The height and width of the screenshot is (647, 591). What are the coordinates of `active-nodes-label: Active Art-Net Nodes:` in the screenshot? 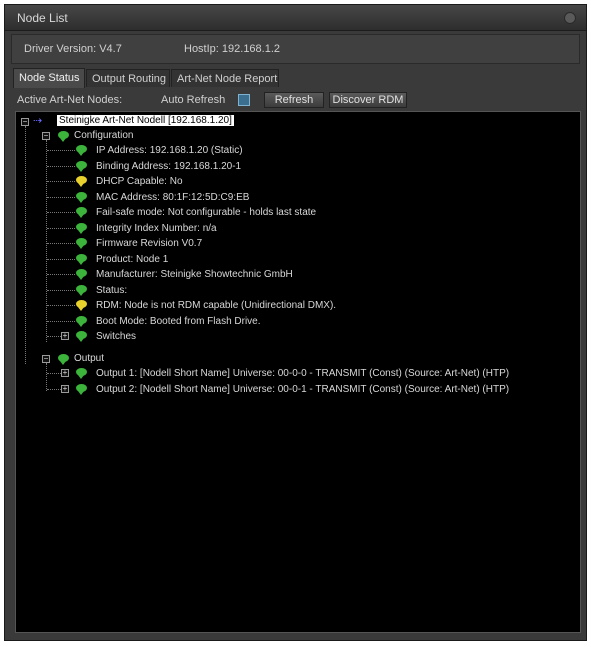 It's located at (70, 100).